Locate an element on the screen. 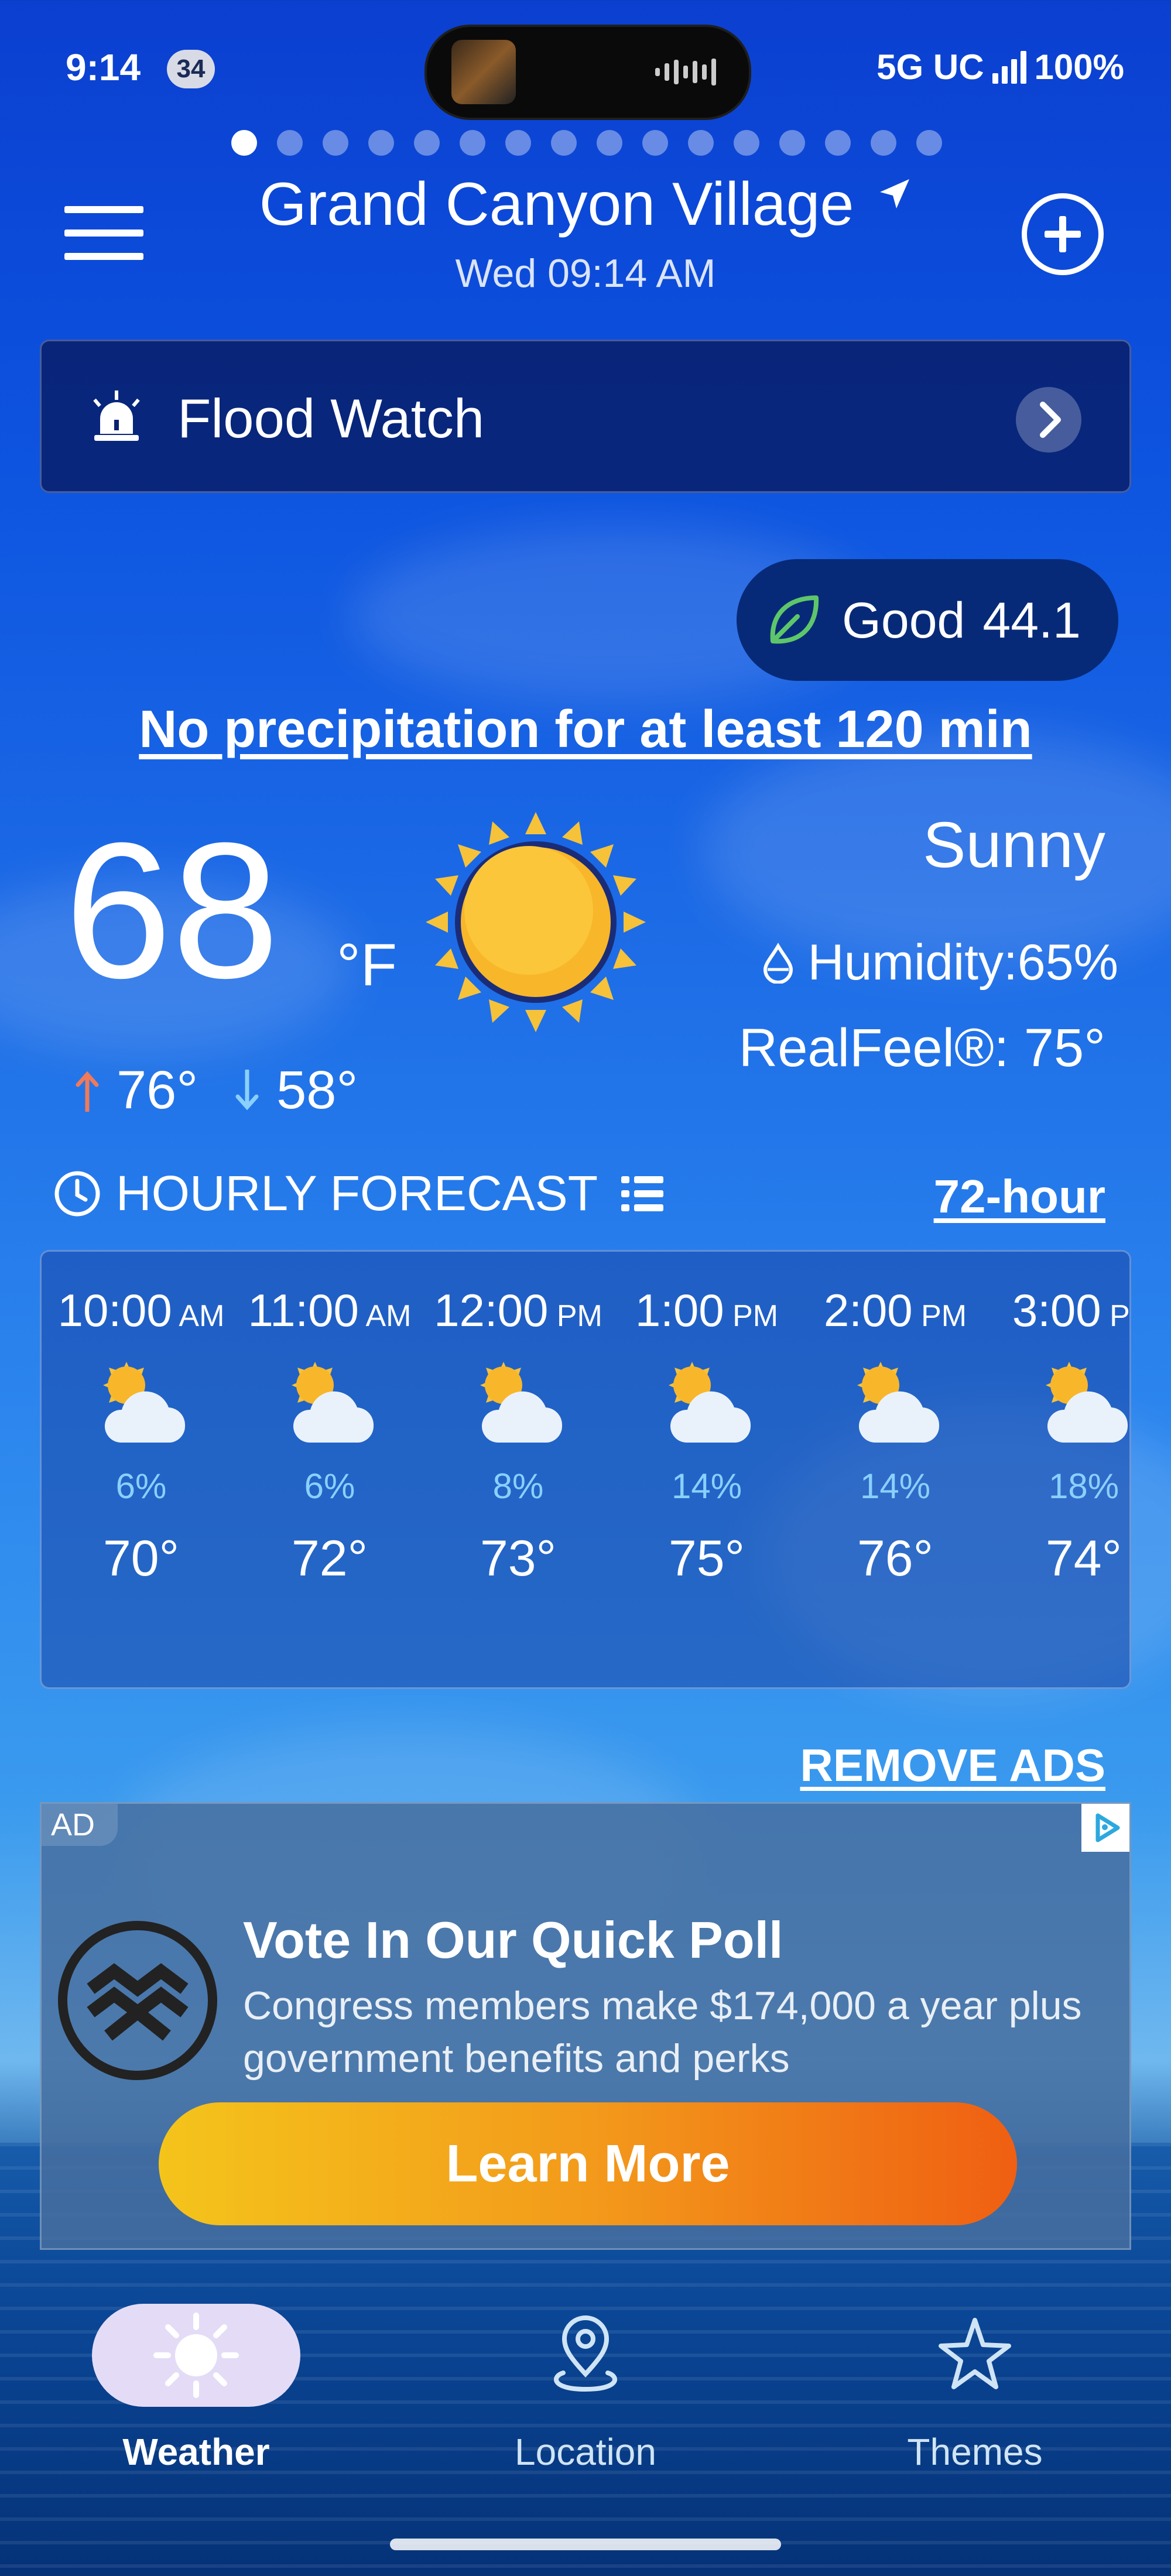 The width and height of the screenshot is (1171, 2576). hour-temp: 70° is located at coordinates (141, 1558).